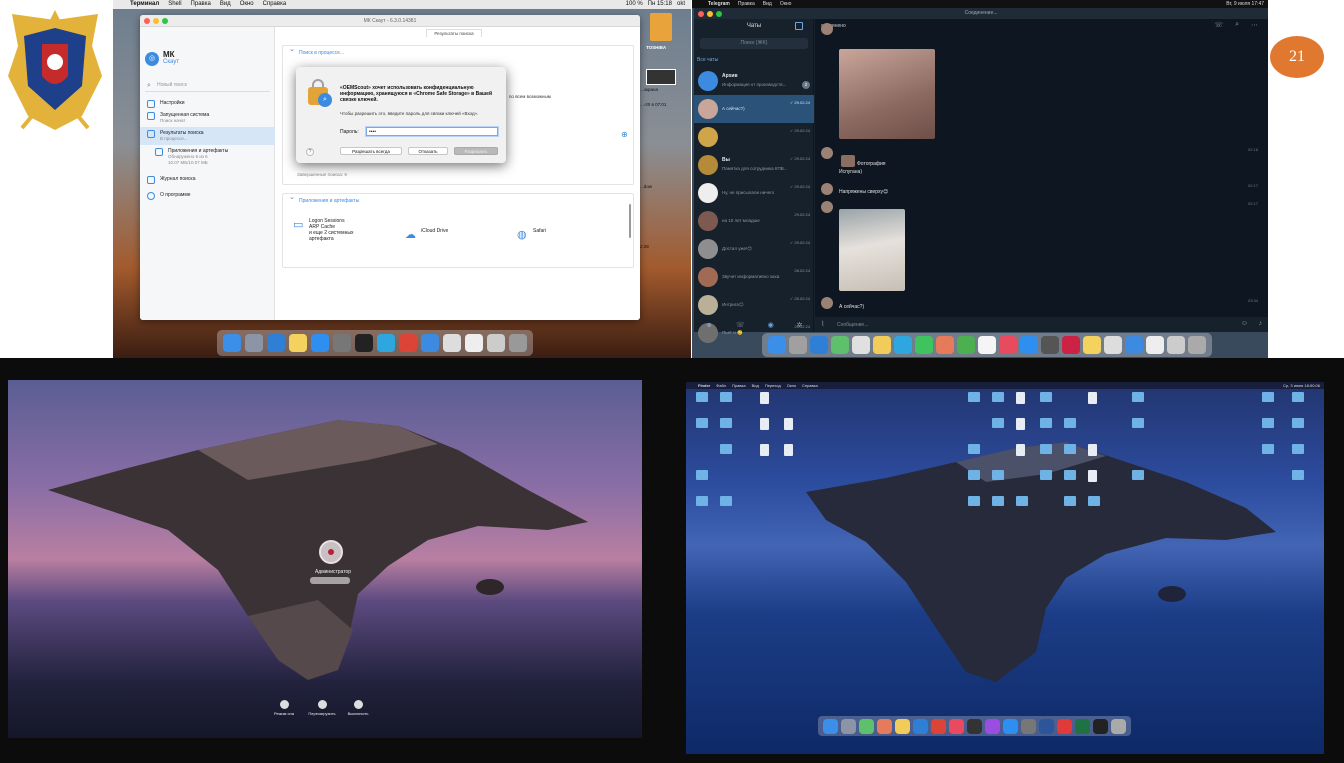  I want to click on help-button: ?, so click(310, 152).